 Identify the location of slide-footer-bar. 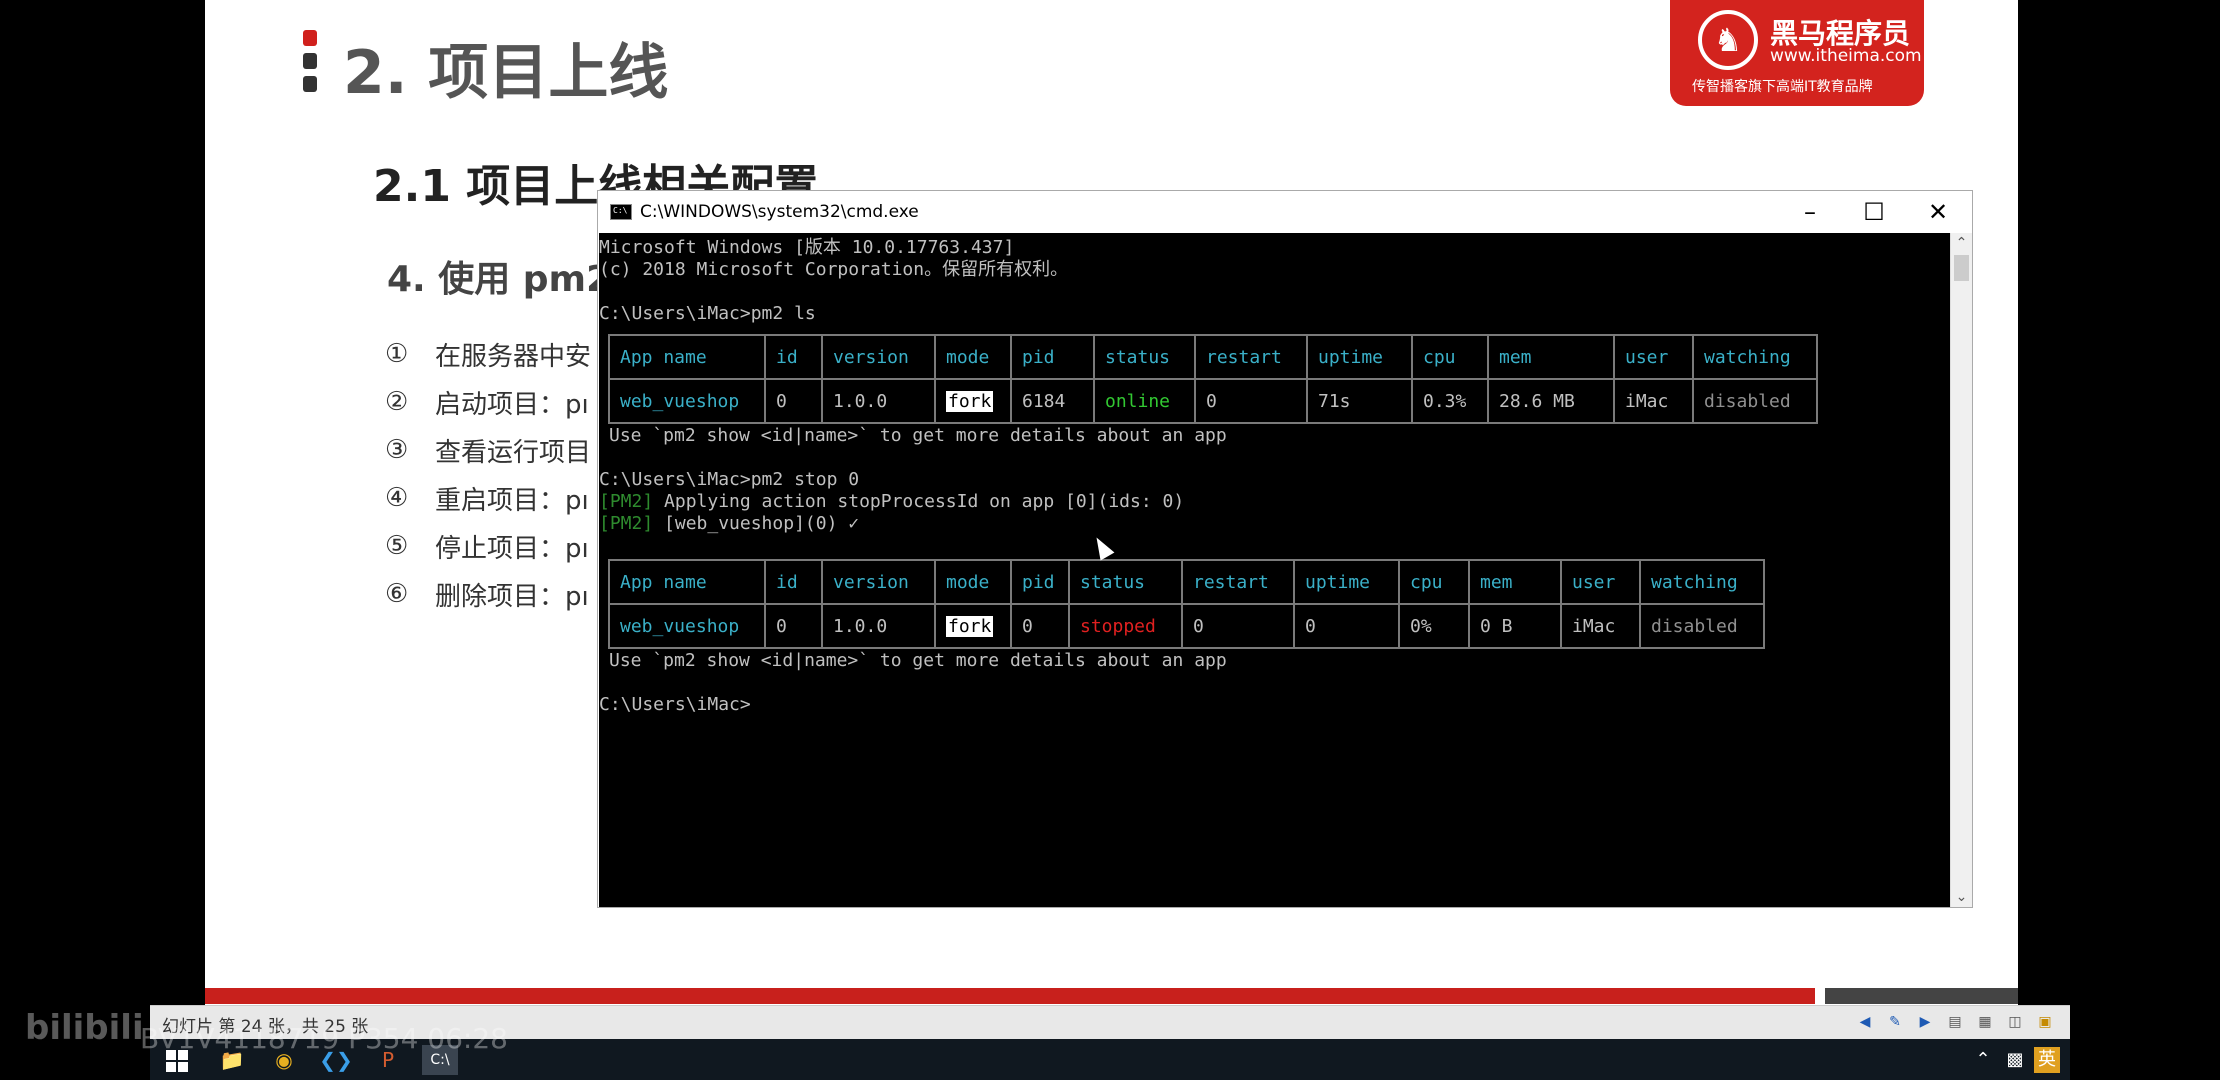
(1010, 996).